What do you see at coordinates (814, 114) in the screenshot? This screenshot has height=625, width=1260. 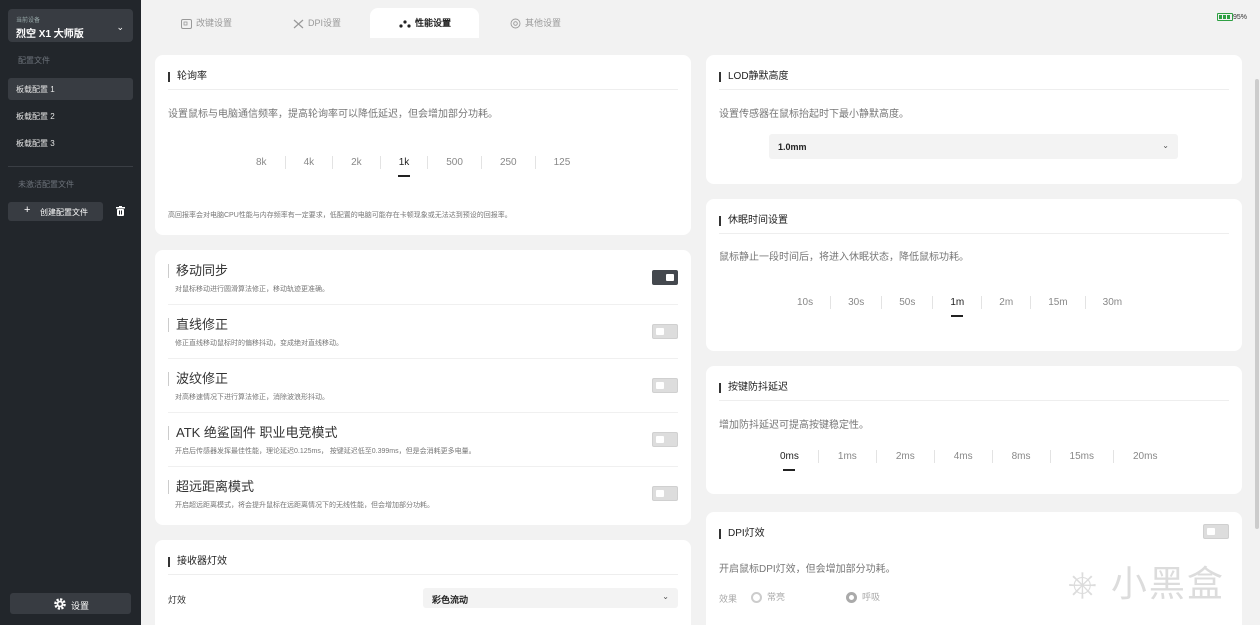 I see `lod-desc: 设置传感器在鼠标抬起时下最小静默高度。` at bounding box center [814, 114].